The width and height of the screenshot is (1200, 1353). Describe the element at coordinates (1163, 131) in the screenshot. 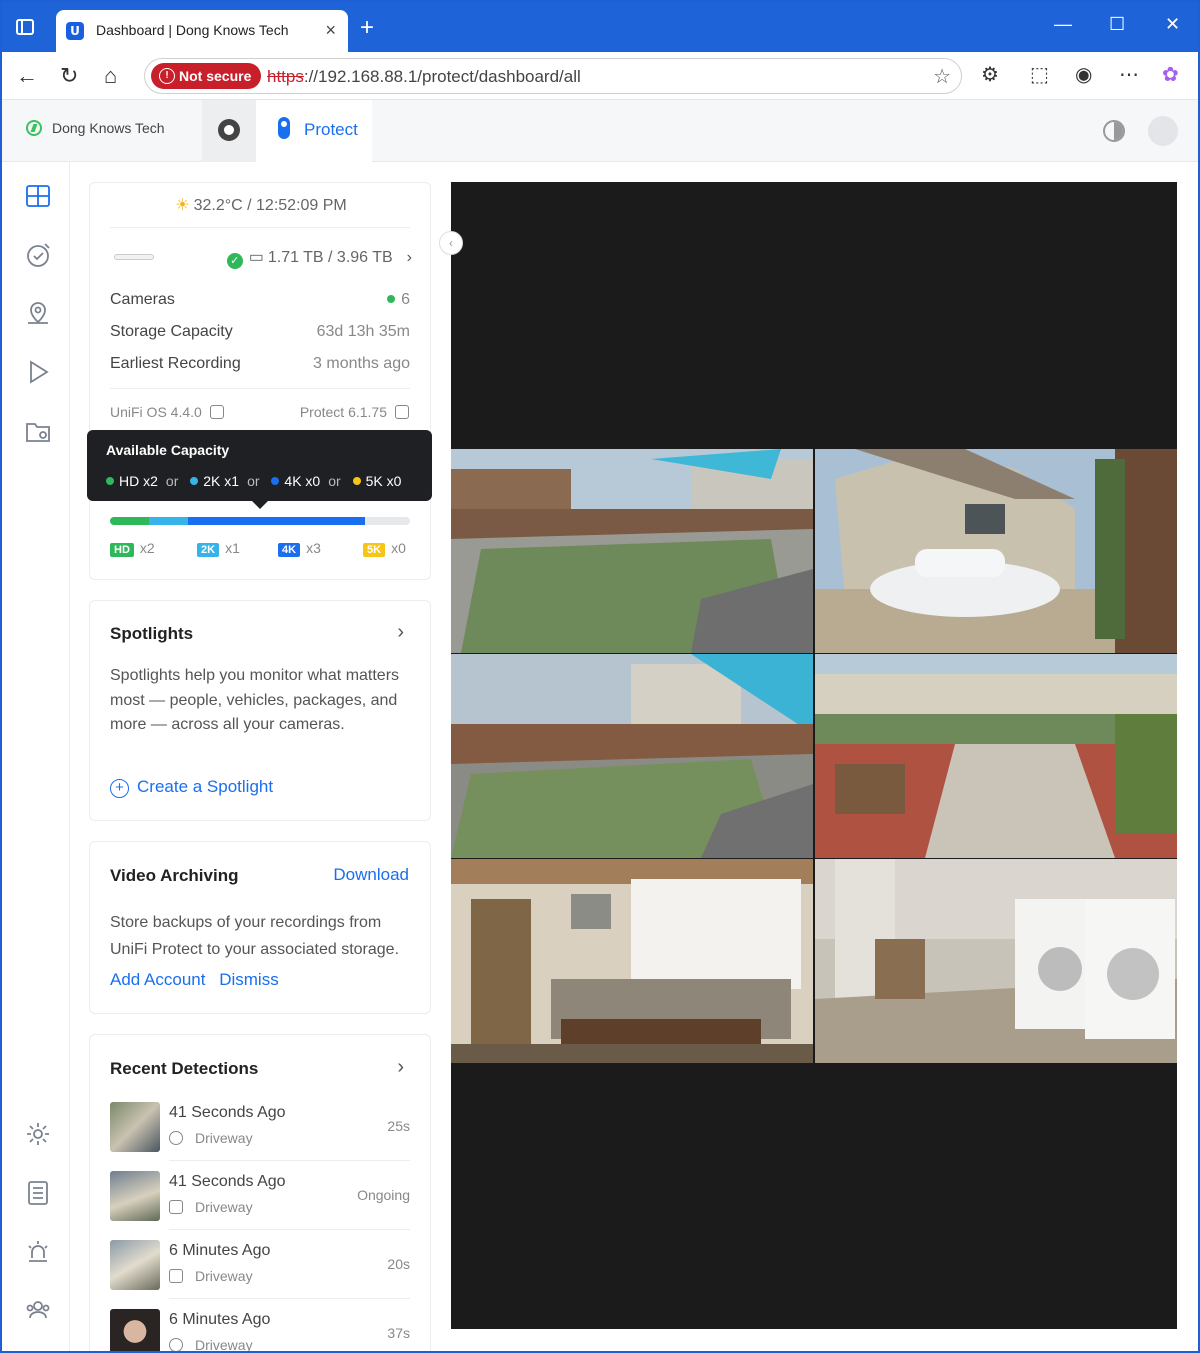

I see `avatar` at that location.